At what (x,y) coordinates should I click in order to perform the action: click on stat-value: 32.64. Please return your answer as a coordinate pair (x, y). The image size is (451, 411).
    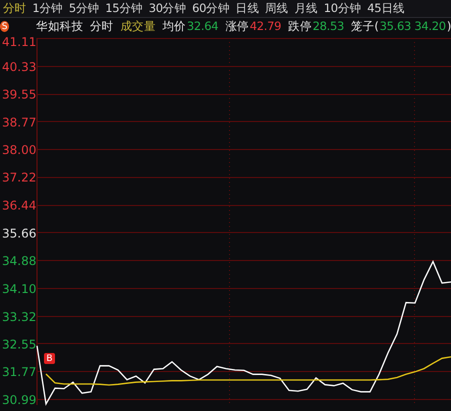
    Looking at the image, I should click on (202, 26).